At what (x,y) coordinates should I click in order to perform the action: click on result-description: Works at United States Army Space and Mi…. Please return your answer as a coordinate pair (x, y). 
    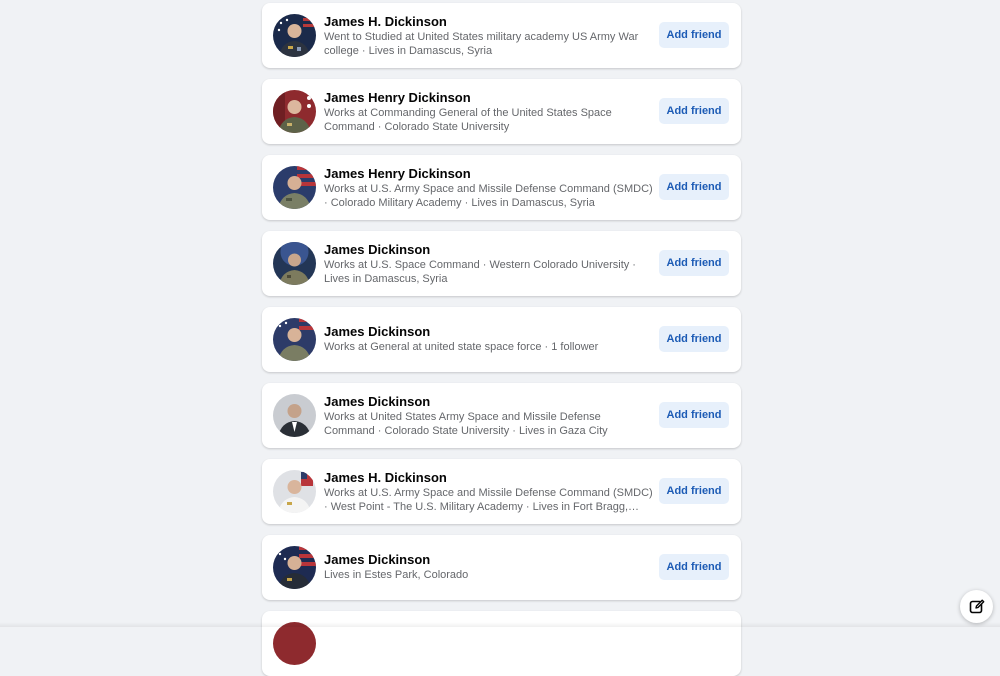
    Looking at the image, I should click on (466, 424).